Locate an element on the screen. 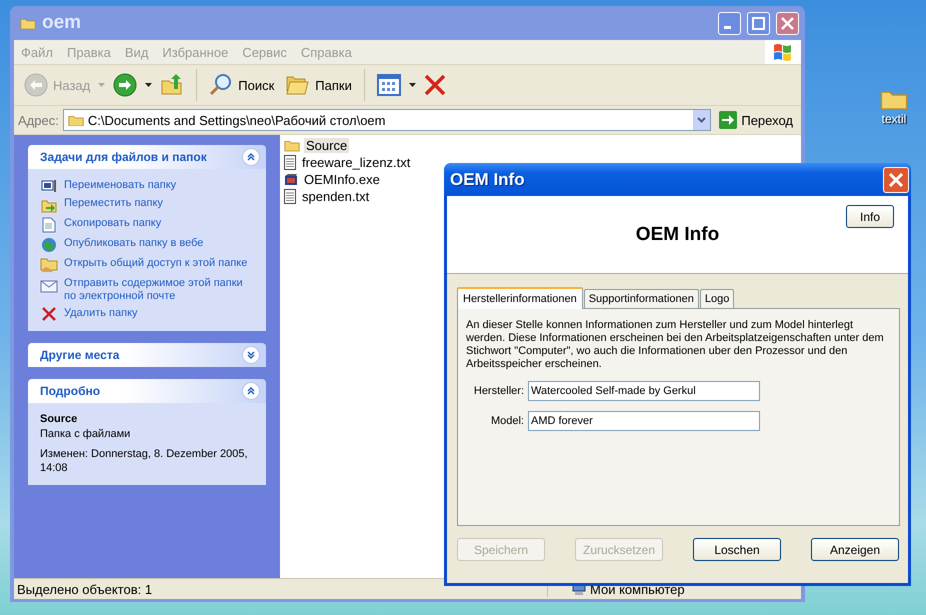  file-item: spenden.txt is located at coordinates (336, 196).